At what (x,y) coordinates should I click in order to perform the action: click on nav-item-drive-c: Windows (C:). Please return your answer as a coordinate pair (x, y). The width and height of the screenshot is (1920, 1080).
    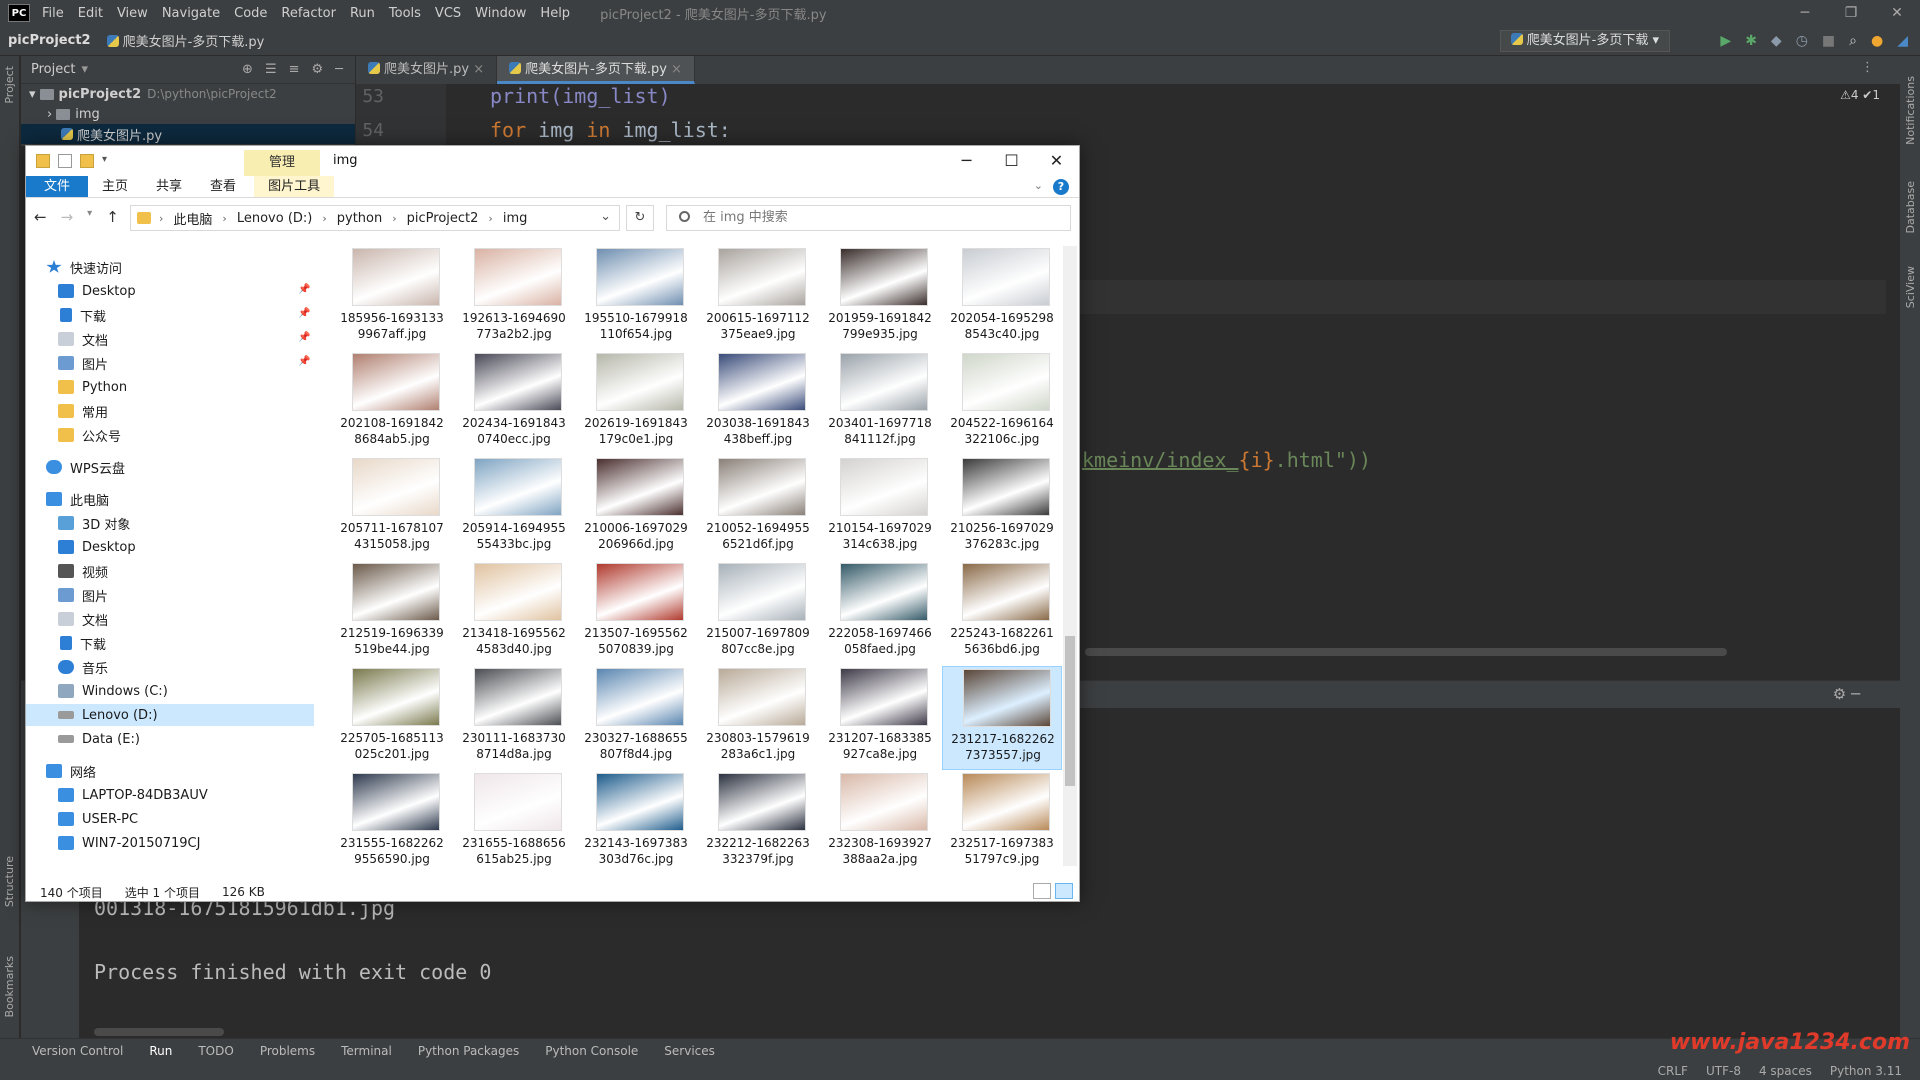
    Looking at the image, I should click on (113, 691).